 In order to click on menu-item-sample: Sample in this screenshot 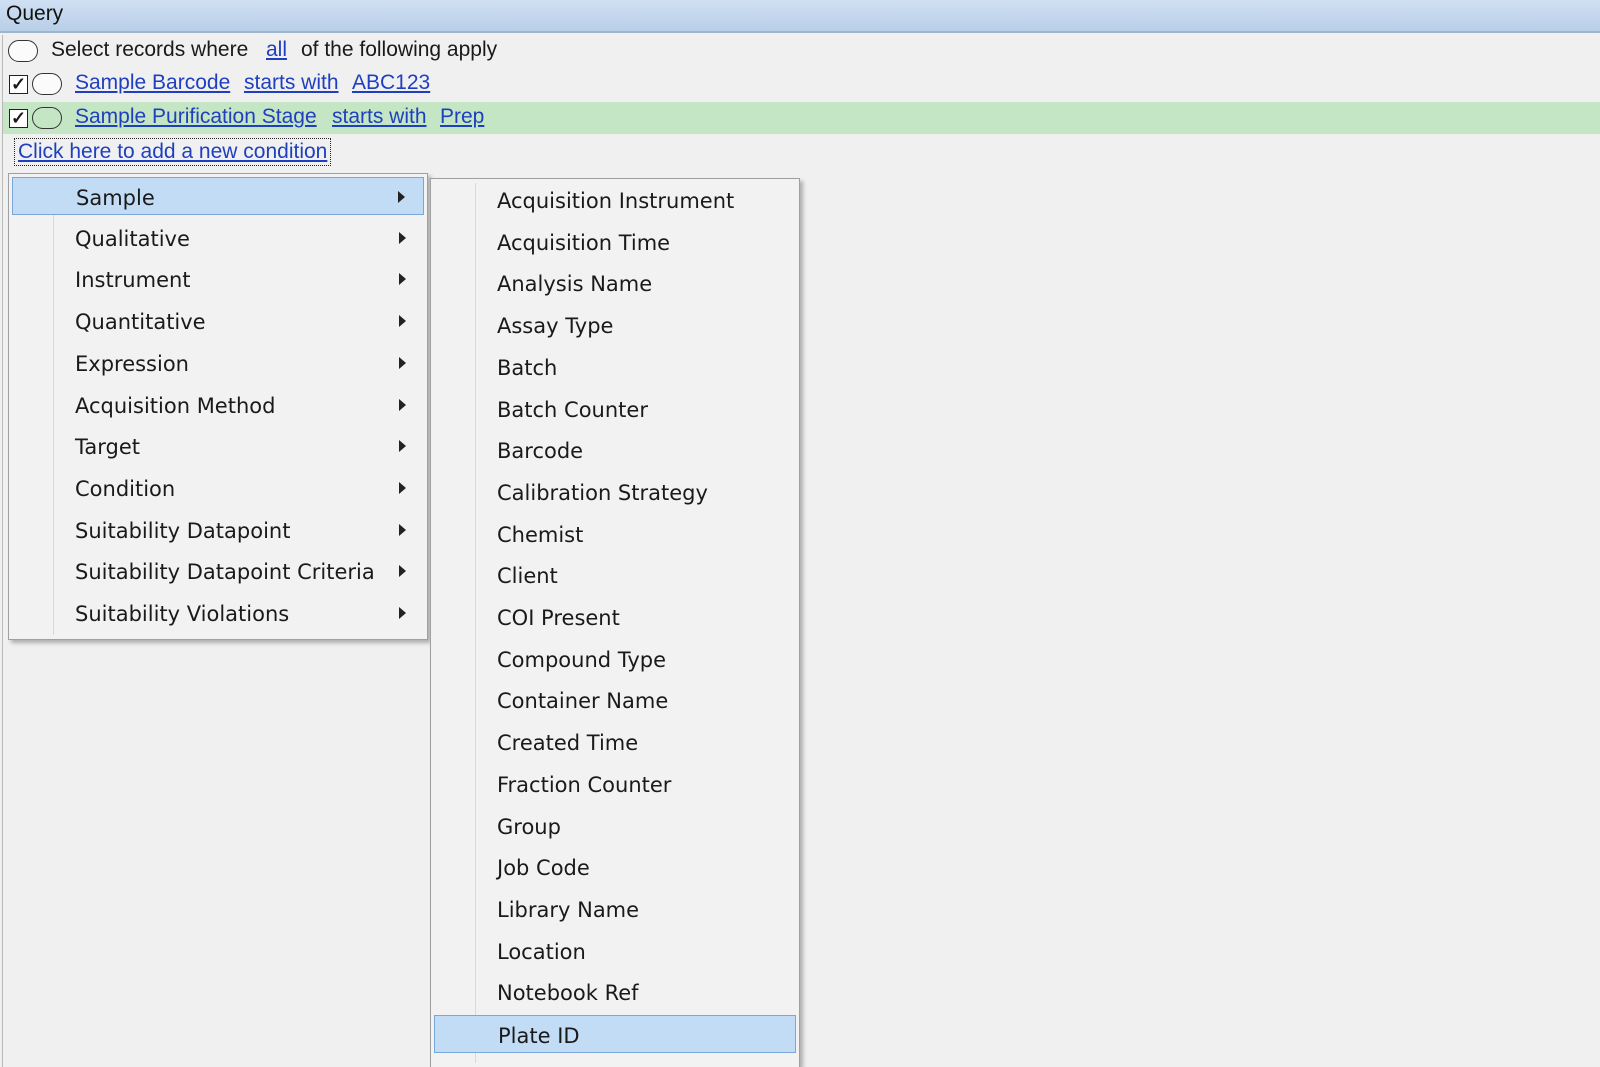, I will do `click(218, 196)`.